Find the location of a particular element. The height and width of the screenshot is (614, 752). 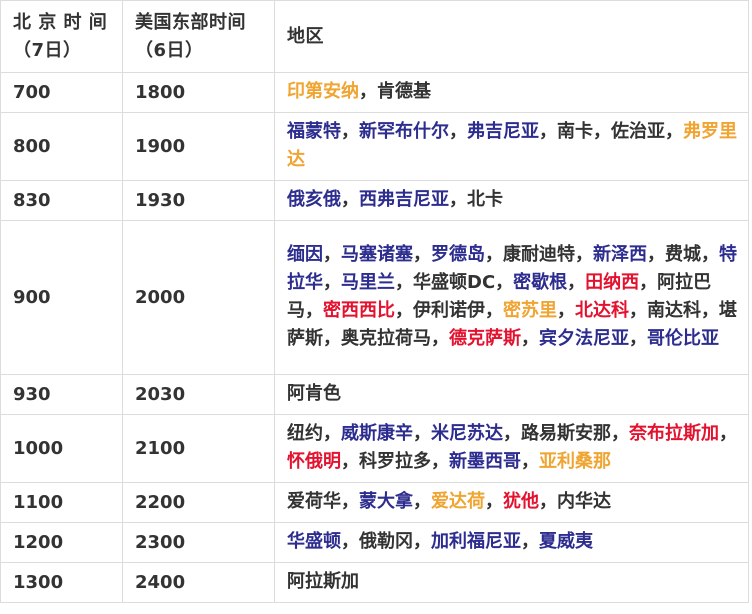

beijing-time-header-line1: 北 京 时 间 is located at coordinates (60, 22).